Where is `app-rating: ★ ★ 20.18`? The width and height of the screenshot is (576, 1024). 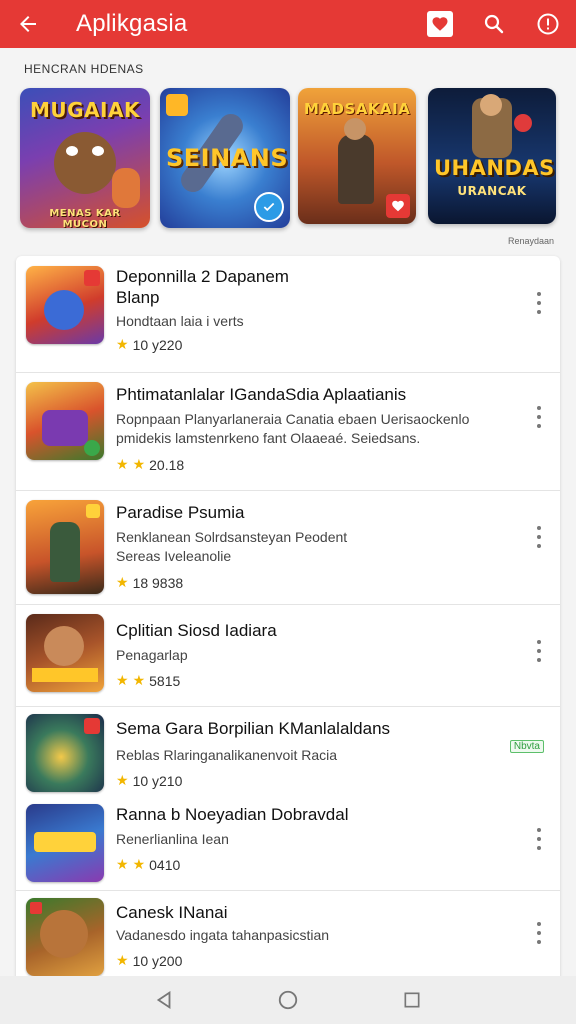
app-rating: ★ ★ 20.18 is located at coordinates (150, 464).